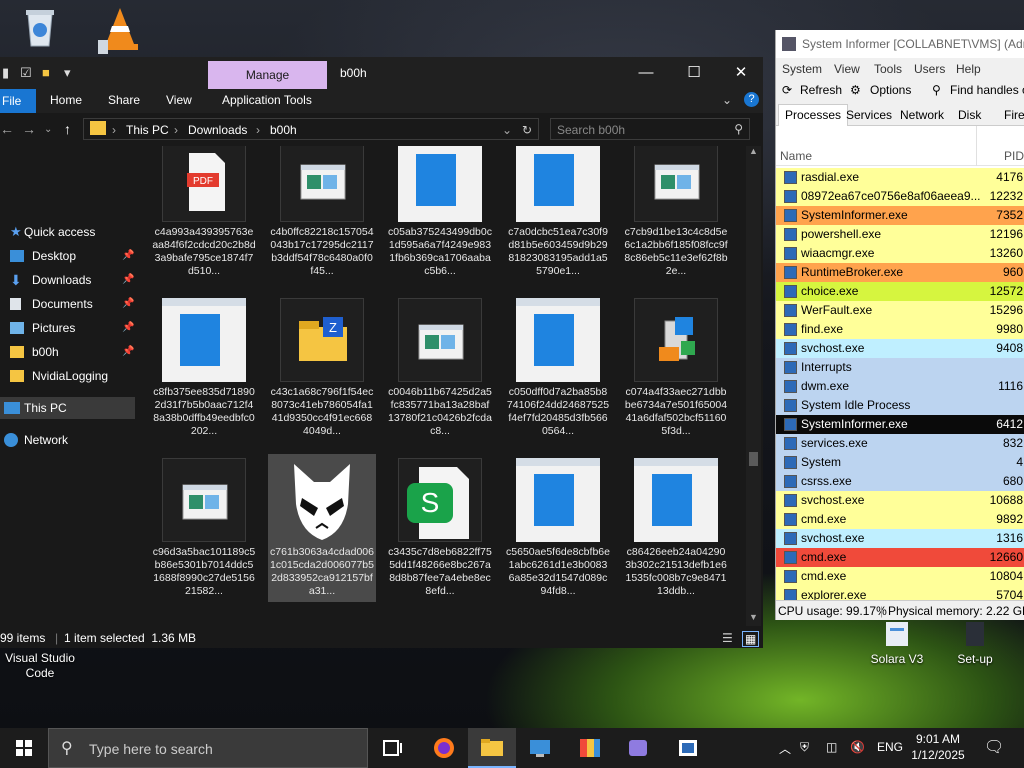  Describe the element at coordinates (900, 177) in the screenshot. I see `process-row: rasdial.exe 4176` at that location.